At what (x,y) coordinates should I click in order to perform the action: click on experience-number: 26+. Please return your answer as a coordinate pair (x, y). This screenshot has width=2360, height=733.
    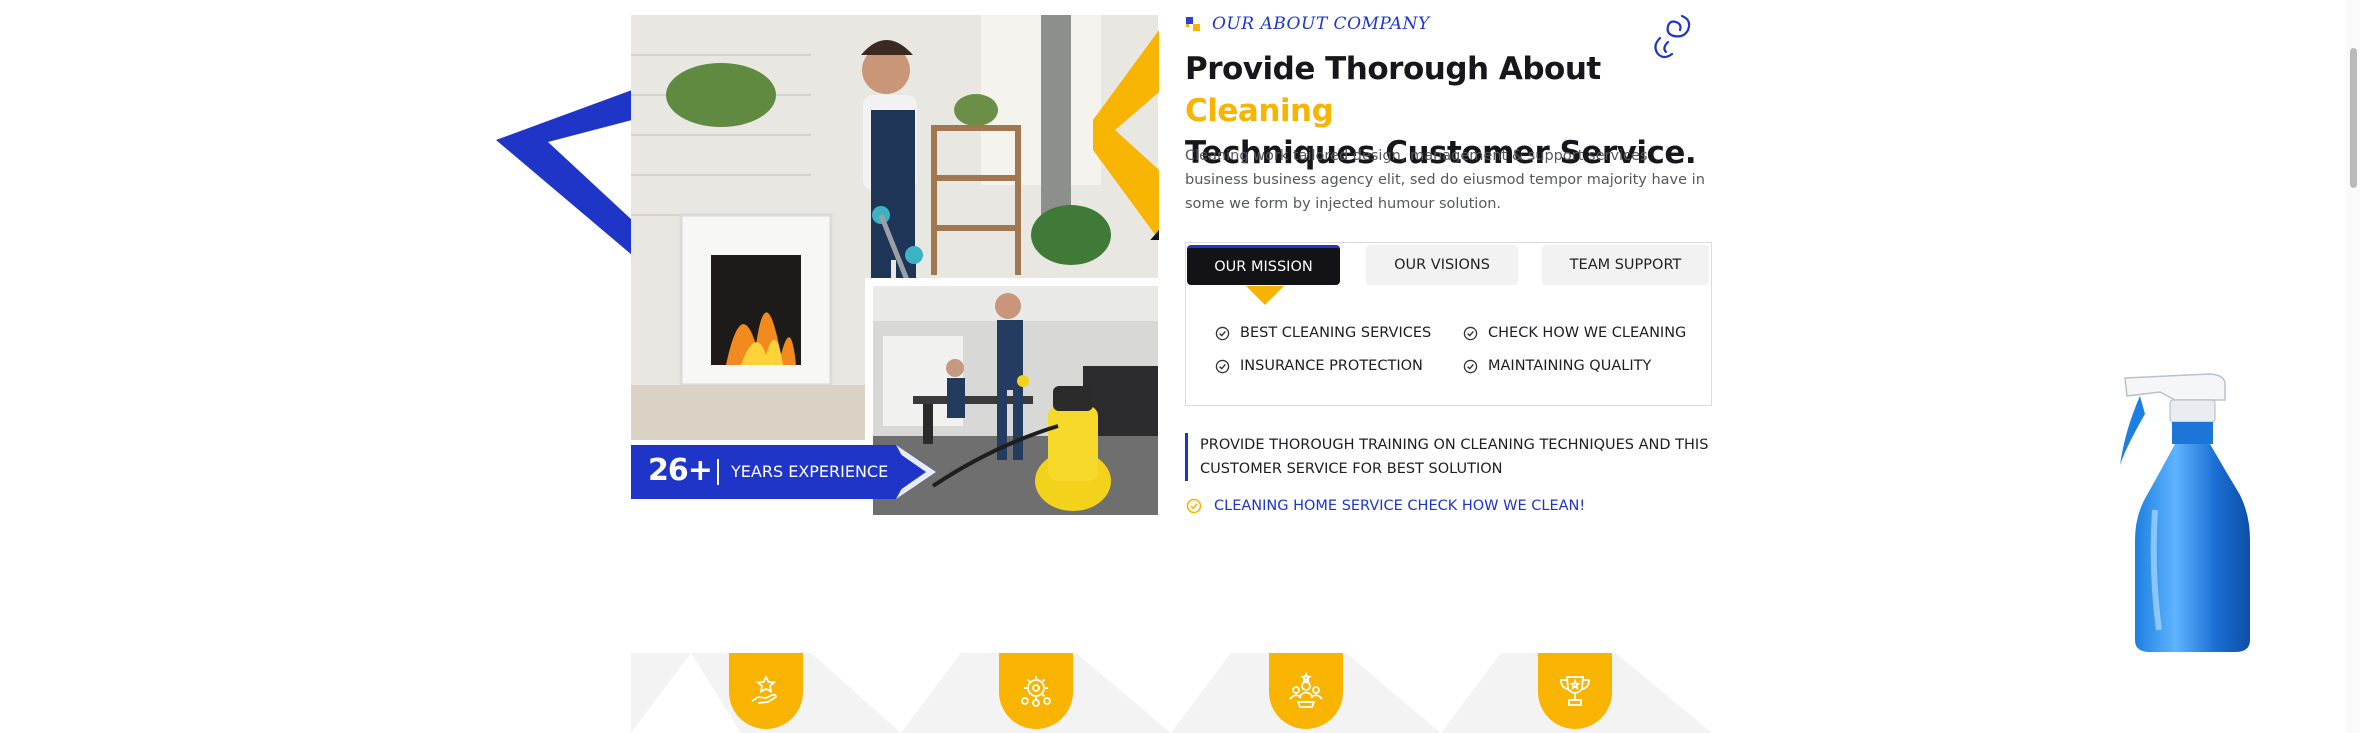
    Looking at the image, I should click on (680, 470).